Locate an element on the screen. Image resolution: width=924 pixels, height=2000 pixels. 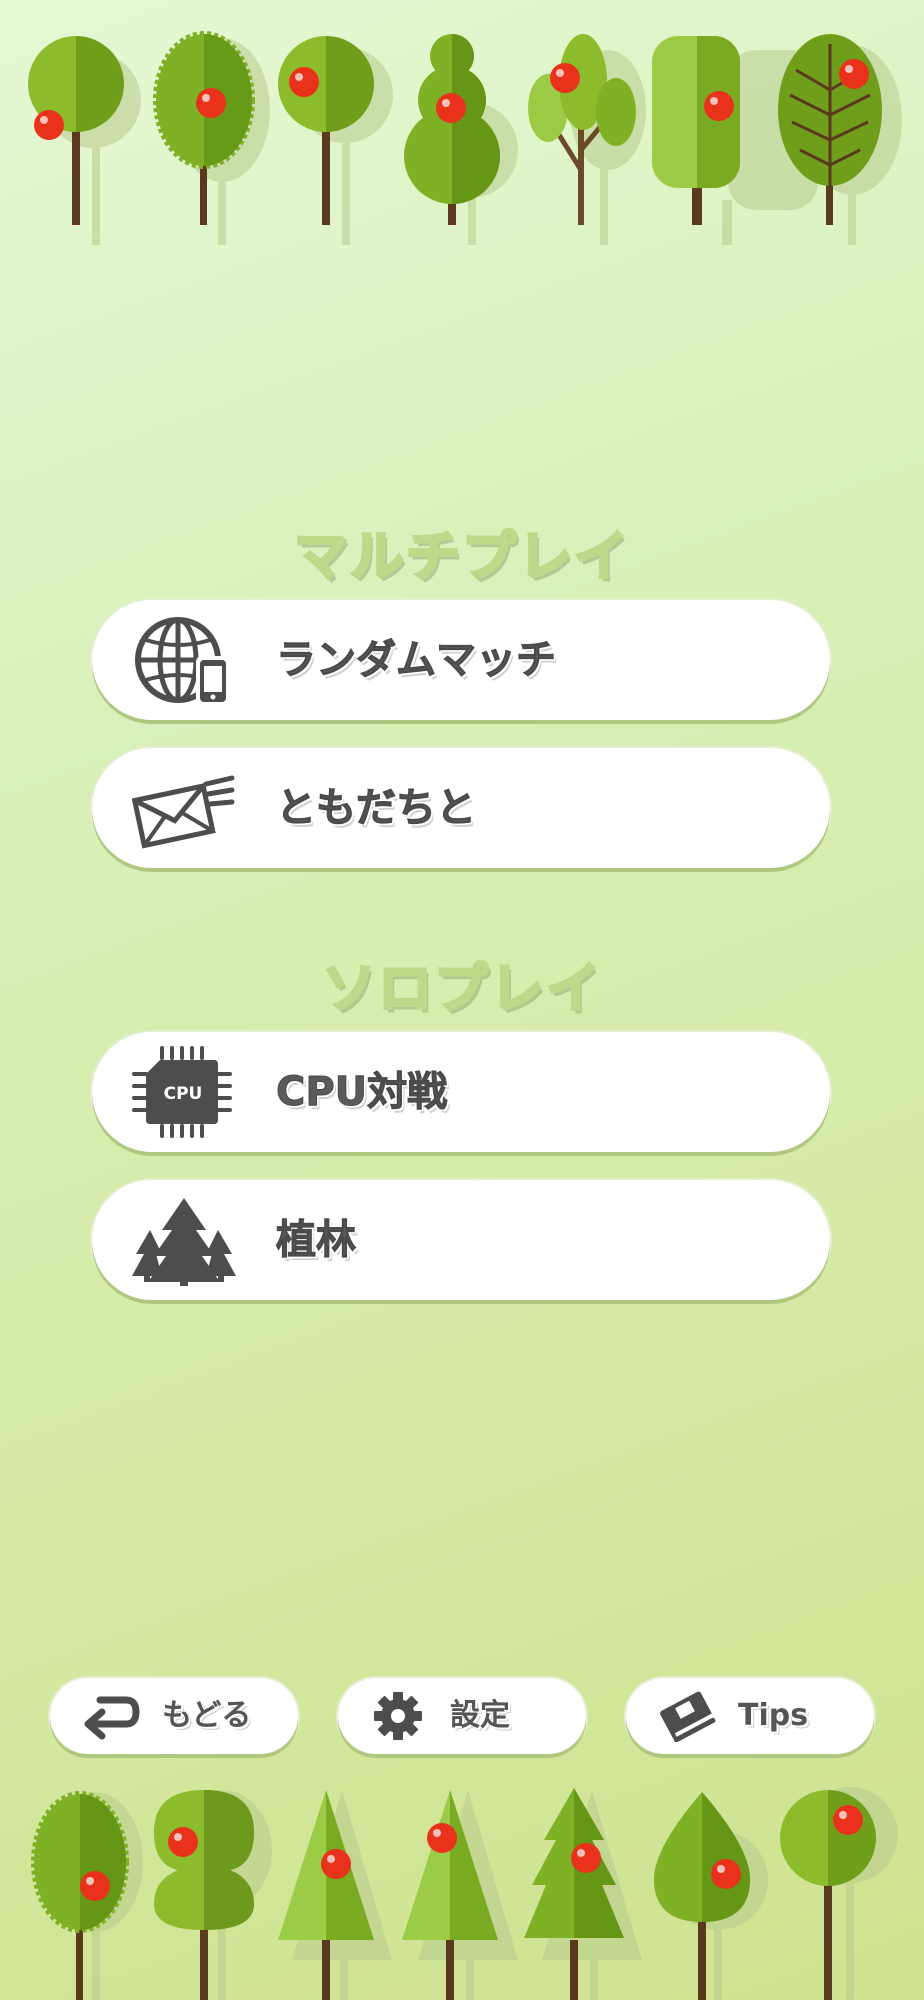
random-match-button: ランダムマッチ is located at coordinates (461, 660).